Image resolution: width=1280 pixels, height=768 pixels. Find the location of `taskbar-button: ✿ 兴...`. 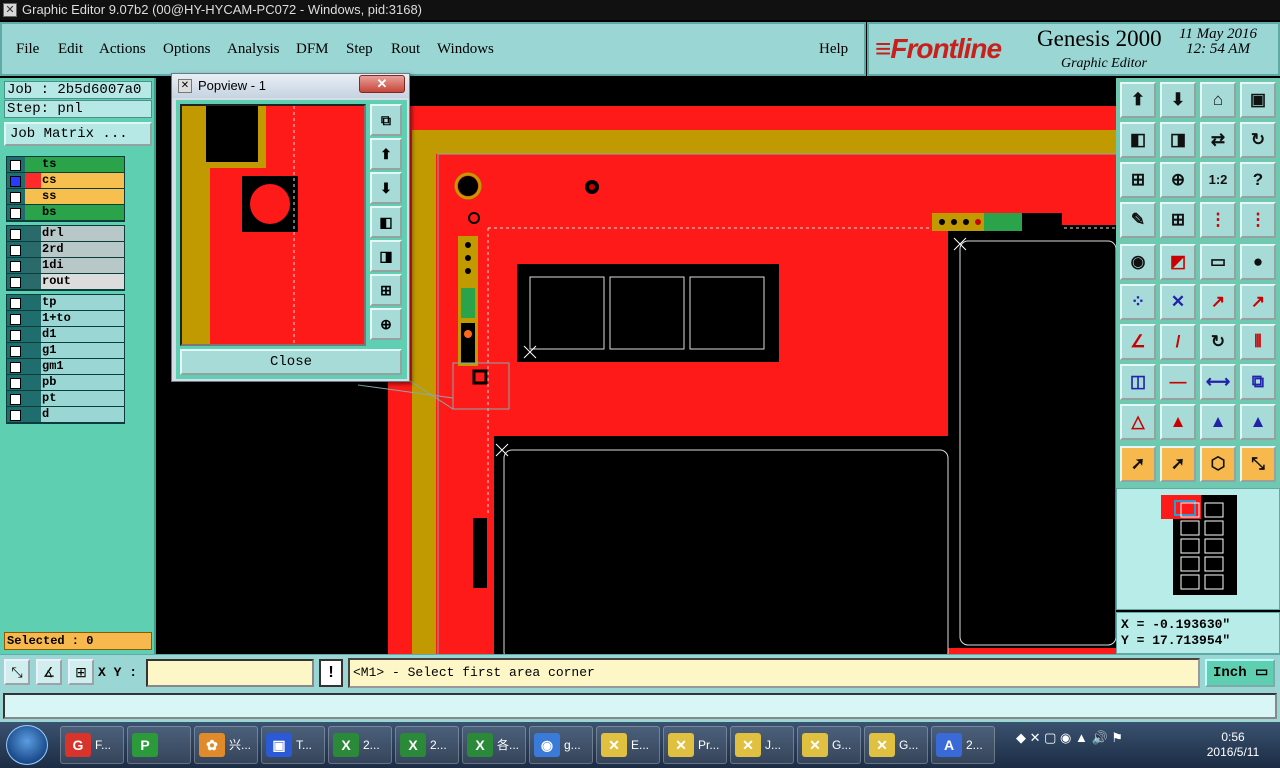

taskbar-button: ✿ 兴... is located at coordinates (226, 745).